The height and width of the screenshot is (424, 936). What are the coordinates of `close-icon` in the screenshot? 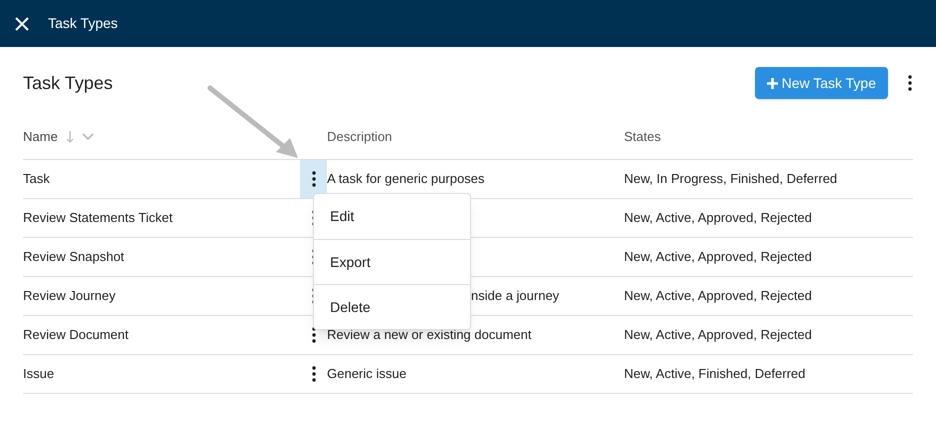 It's located at (22, 24).